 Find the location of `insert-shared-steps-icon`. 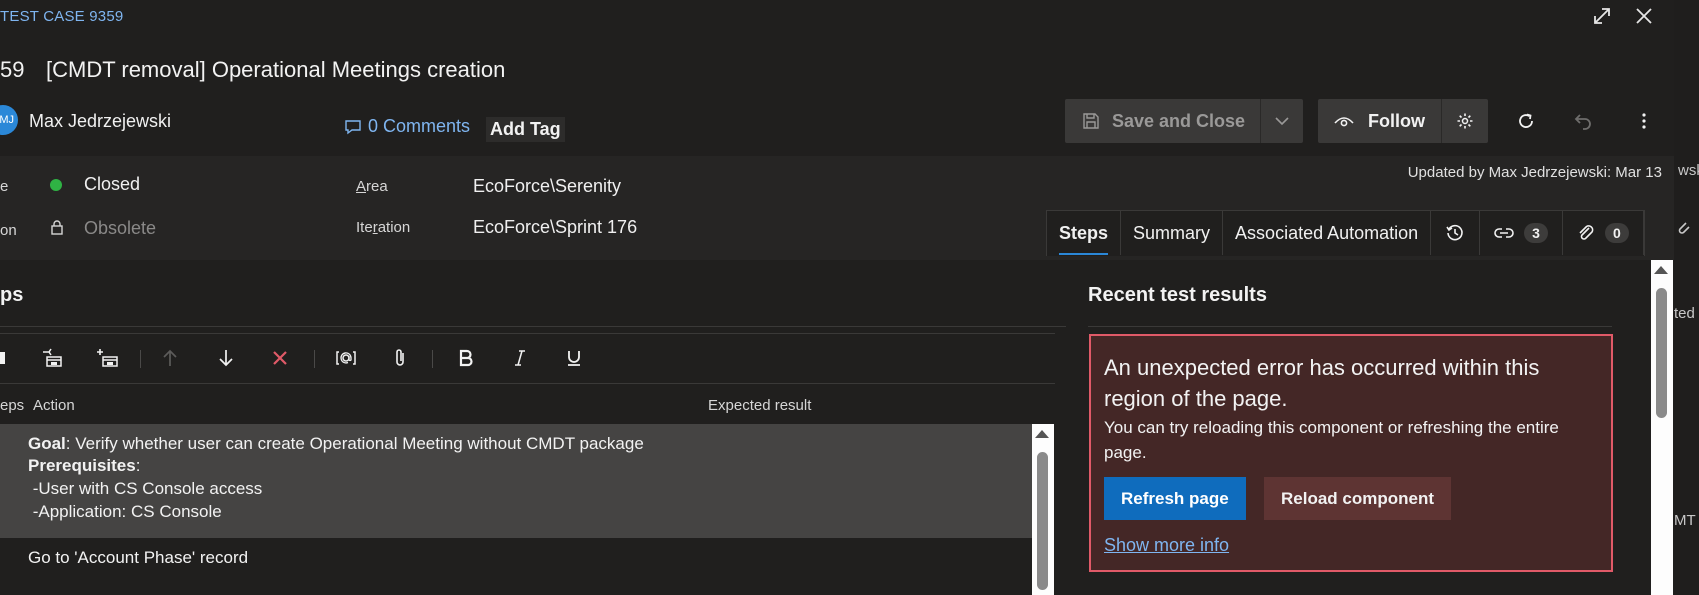

insert-shared-steps-icon is located at coordinates (52, 357).